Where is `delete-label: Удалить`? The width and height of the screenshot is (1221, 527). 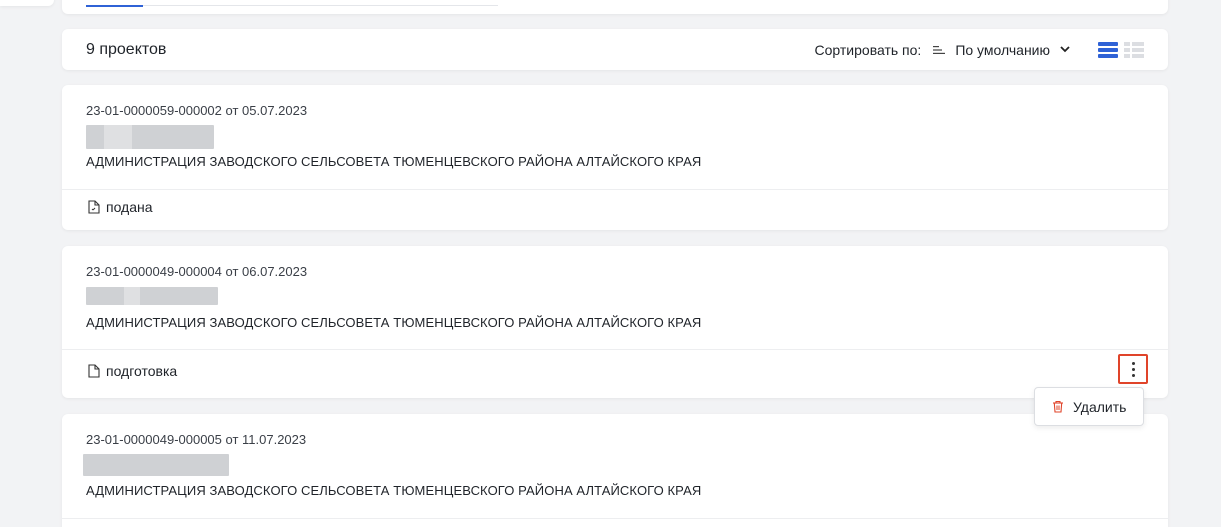 delete-label: Удалить is located at coordinates (1100, 406).